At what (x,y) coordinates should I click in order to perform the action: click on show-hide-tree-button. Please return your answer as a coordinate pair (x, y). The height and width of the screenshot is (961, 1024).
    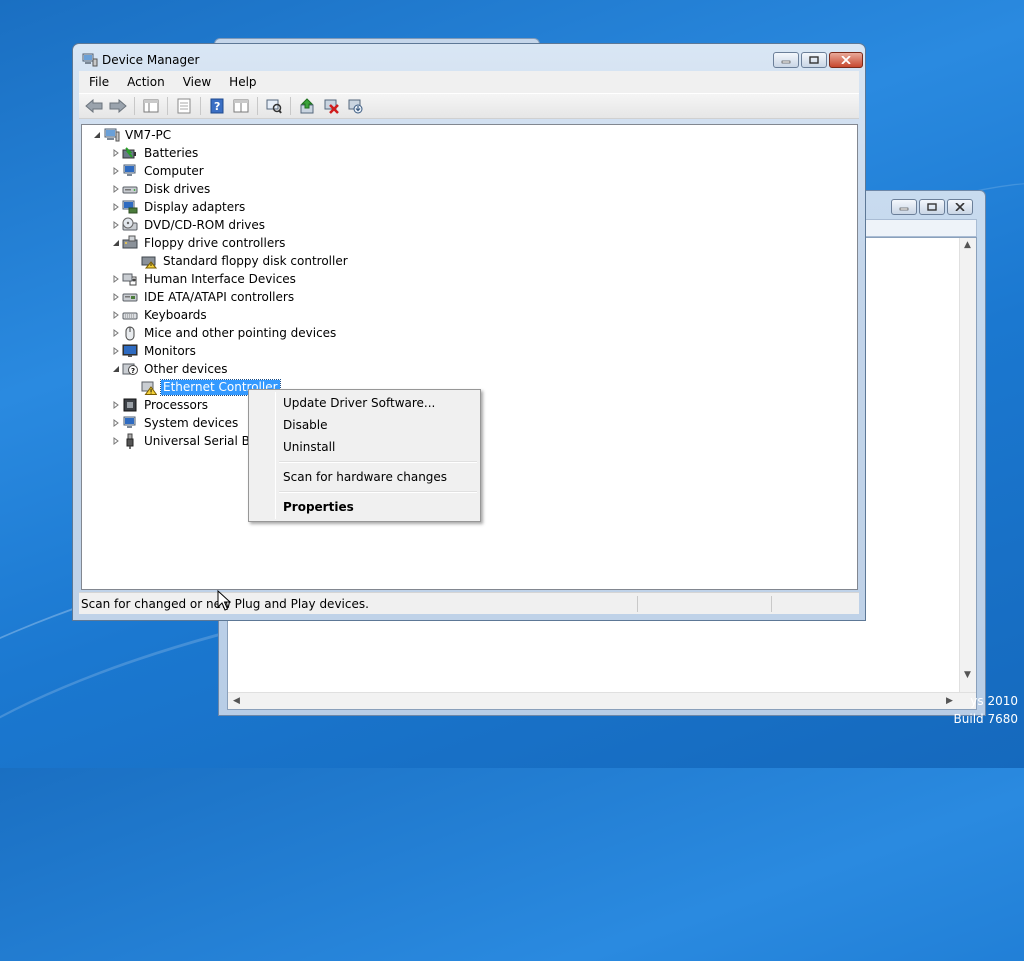
    Looking at the image, I should click on (151, 106).